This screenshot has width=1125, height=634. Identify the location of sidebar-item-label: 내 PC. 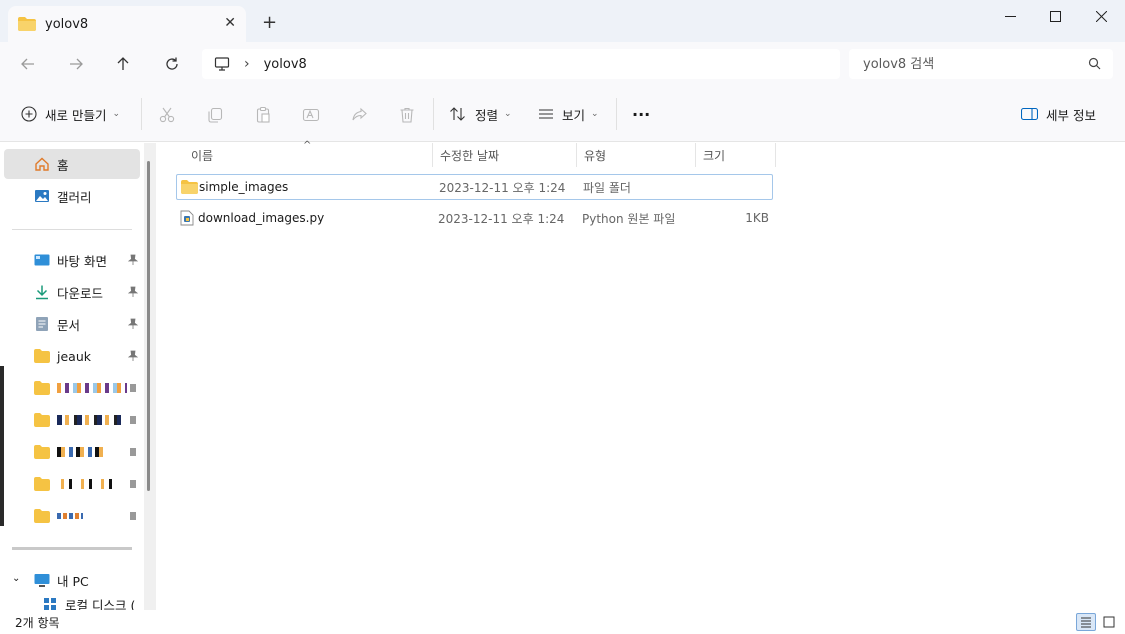
(73, 581).